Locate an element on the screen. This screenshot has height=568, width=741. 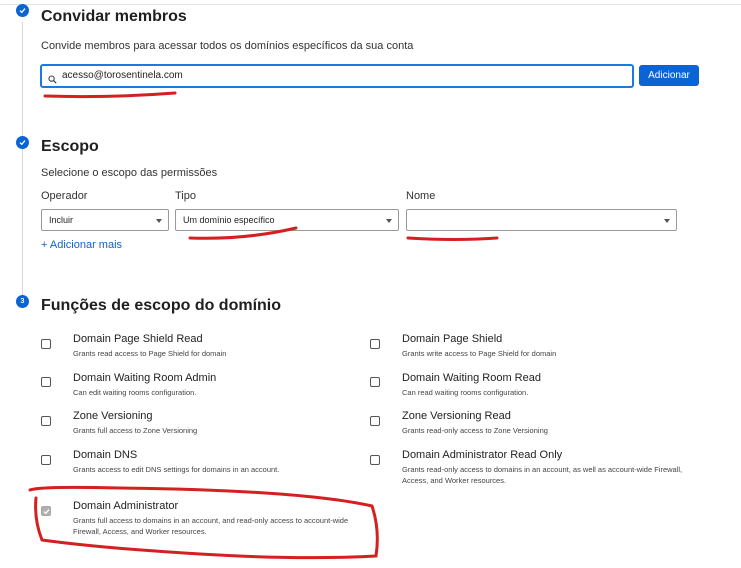
add-more-link: + Adicionar mais is located at coordinates (81, 245).